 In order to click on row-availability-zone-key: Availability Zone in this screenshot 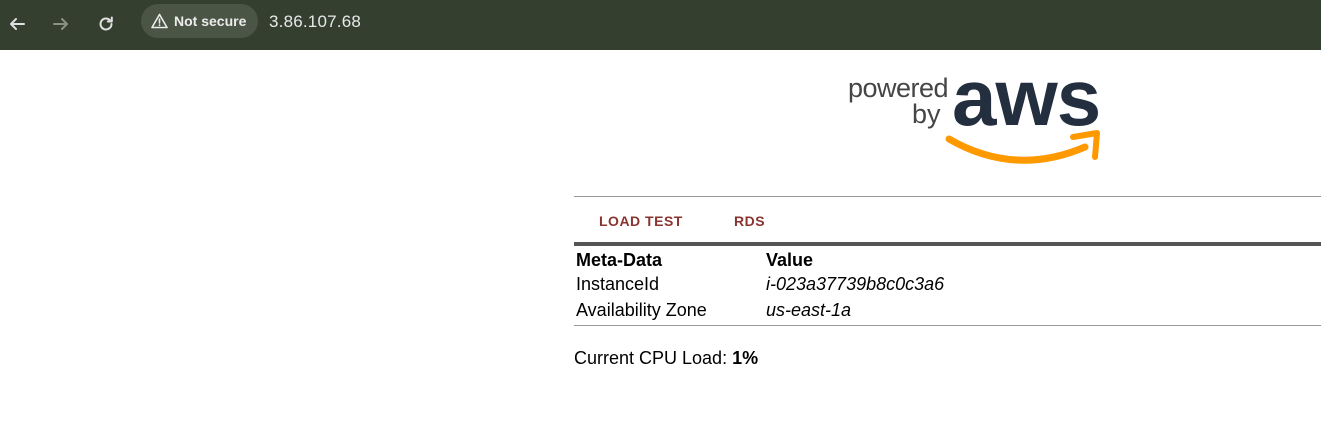, I will do `click(641, 310)`.